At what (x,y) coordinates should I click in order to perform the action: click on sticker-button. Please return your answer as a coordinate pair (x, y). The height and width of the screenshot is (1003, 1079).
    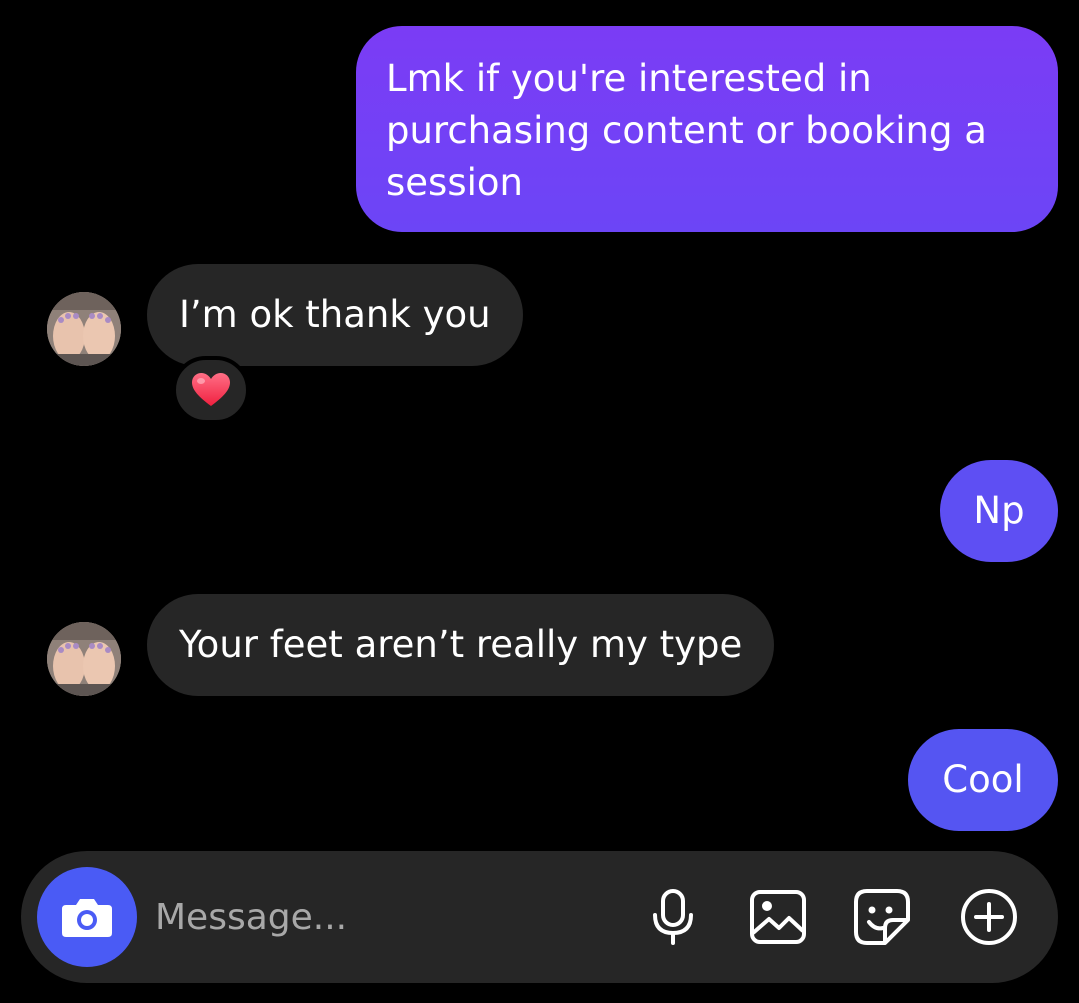
    Looking at the image, I should click on (882, 917).